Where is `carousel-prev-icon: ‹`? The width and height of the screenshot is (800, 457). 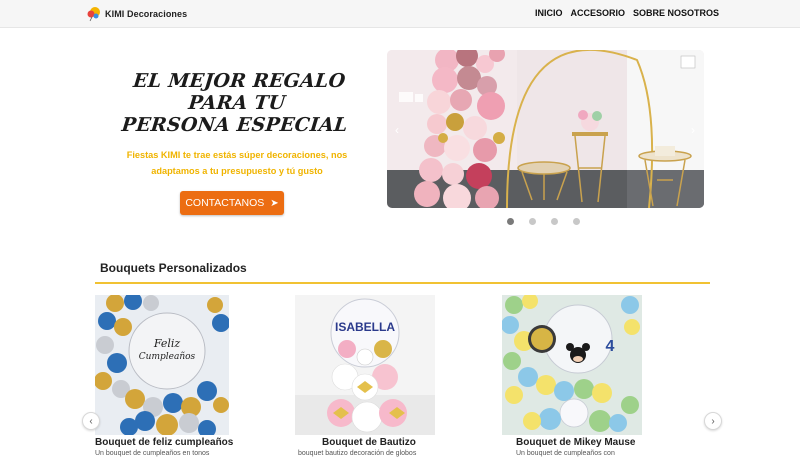
carousel-prev-icon: ‹ is located at coordinates (397, 130).